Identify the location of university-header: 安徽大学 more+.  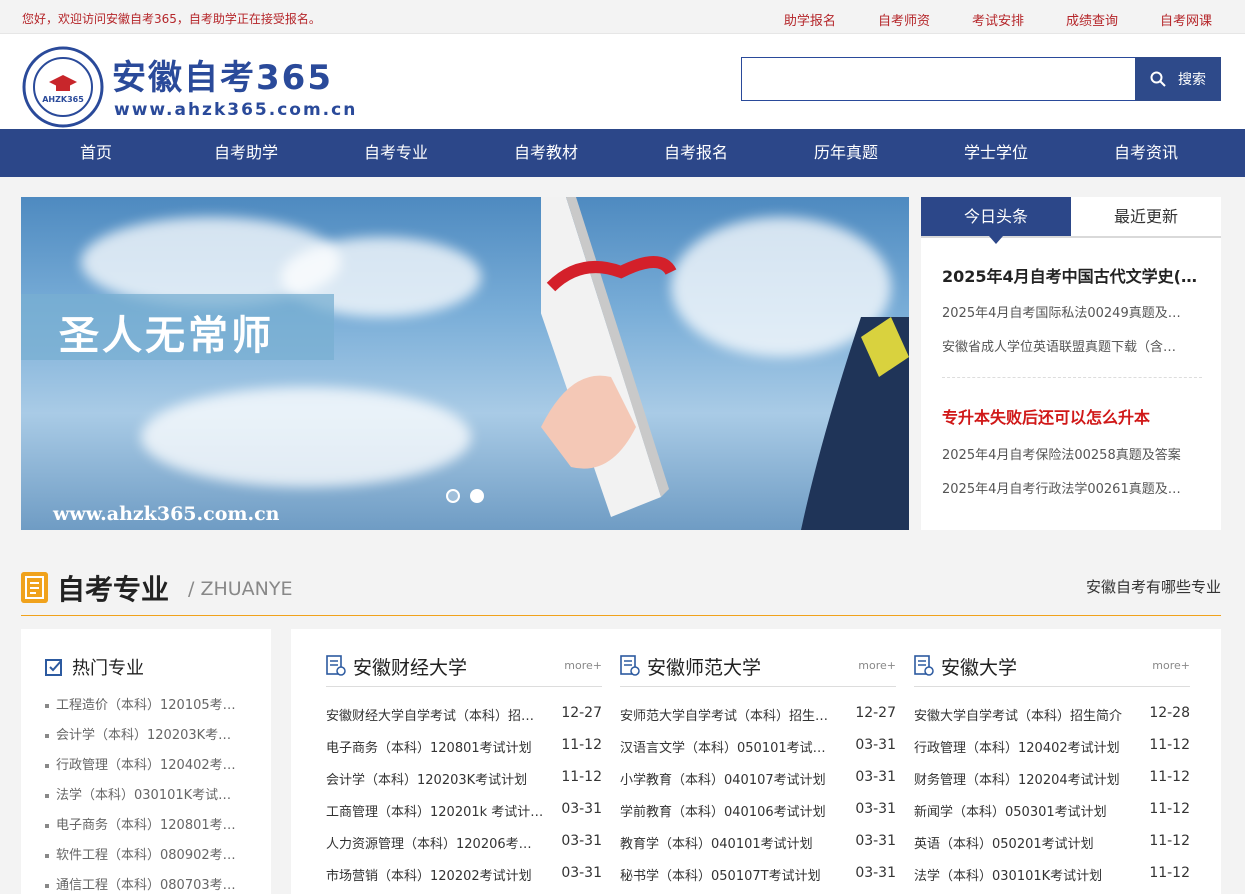
(1052, 670).